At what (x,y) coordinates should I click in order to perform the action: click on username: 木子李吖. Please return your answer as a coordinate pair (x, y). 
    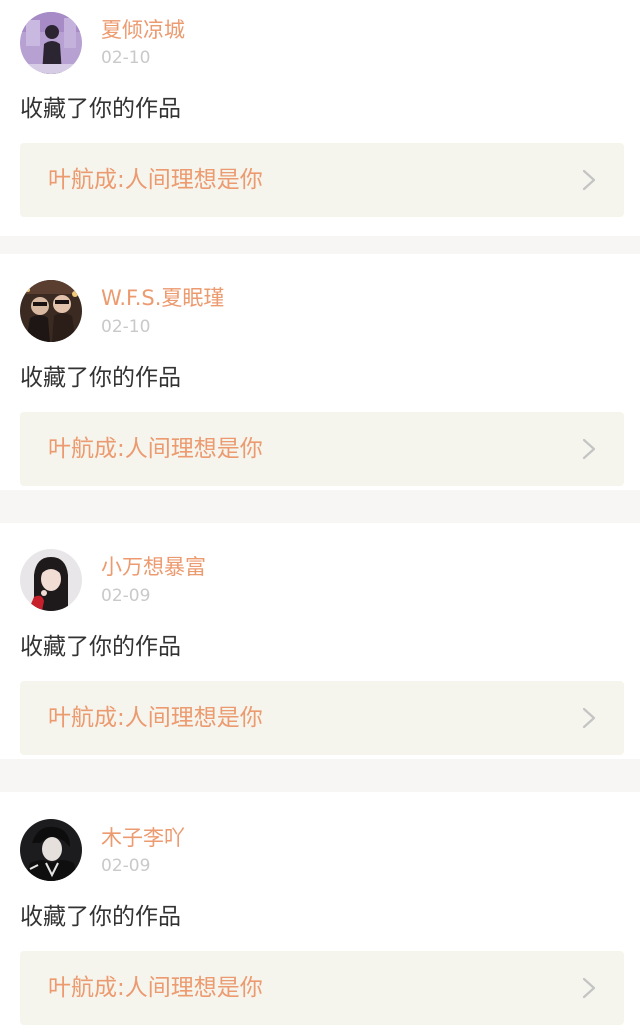
    Looking at the image, I should click on (143, 838).